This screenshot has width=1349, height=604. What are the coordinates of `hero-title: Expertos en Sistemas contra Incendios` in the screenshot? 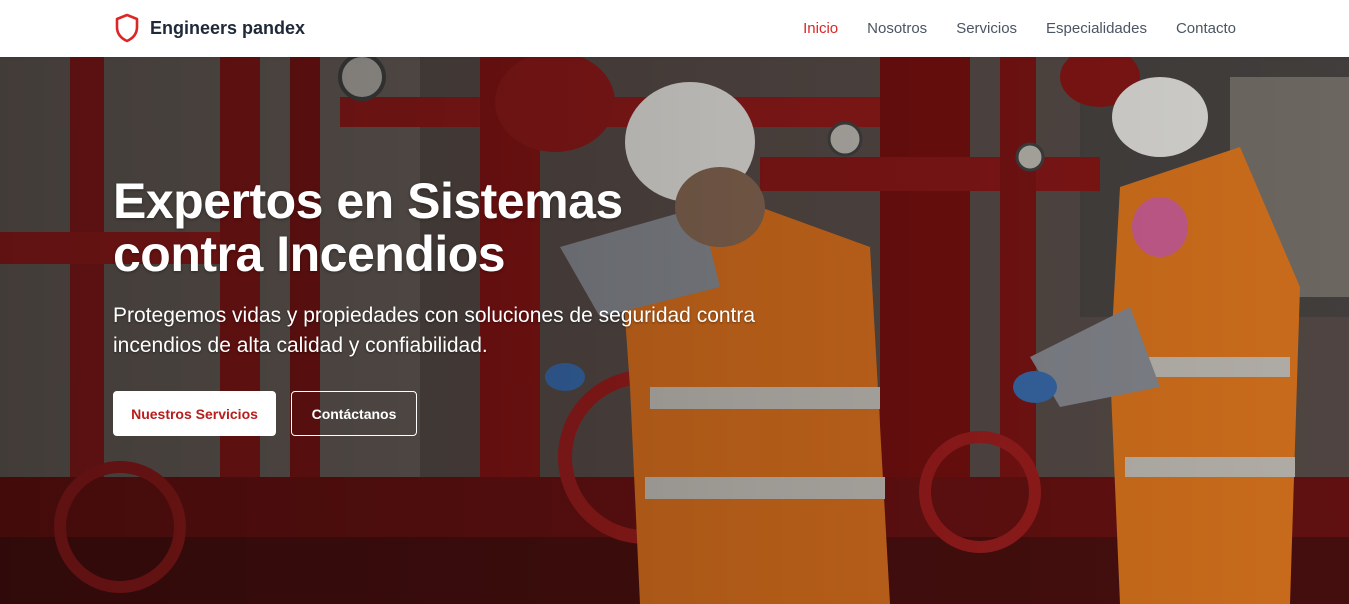 It's located at (368, 227).